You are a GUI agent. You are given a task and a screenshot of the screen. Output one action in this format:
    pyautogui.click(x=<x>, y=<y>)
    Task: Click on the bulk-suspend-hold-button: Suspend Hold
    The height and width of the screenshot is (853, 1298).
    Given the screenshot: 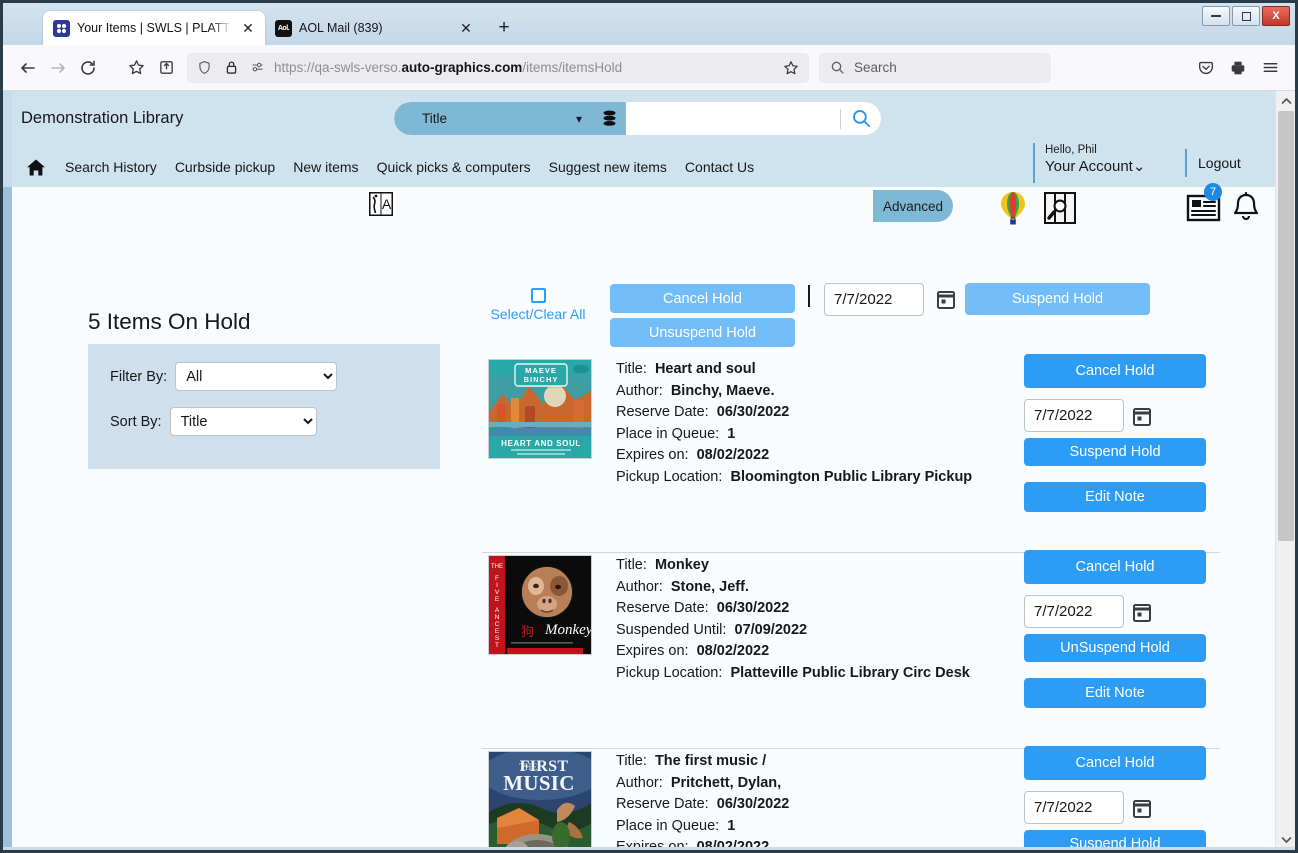 What is the action you would take?
    pyautogui.click(x=1057, y=299)
    